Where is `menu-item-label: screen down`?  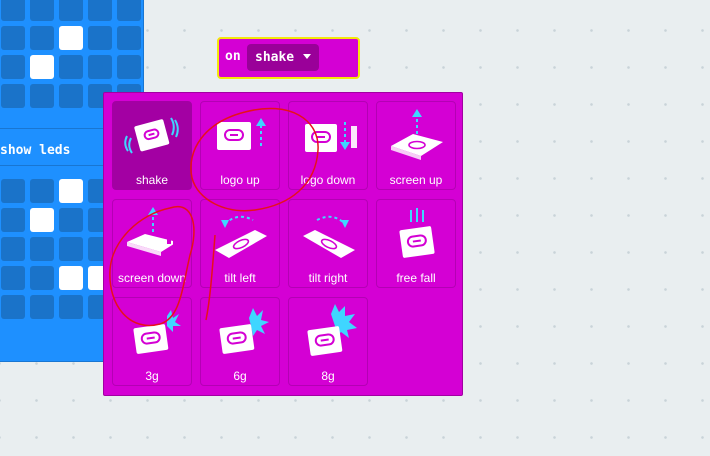
menu-item-label: screen down is located at coordinates (152, 278).